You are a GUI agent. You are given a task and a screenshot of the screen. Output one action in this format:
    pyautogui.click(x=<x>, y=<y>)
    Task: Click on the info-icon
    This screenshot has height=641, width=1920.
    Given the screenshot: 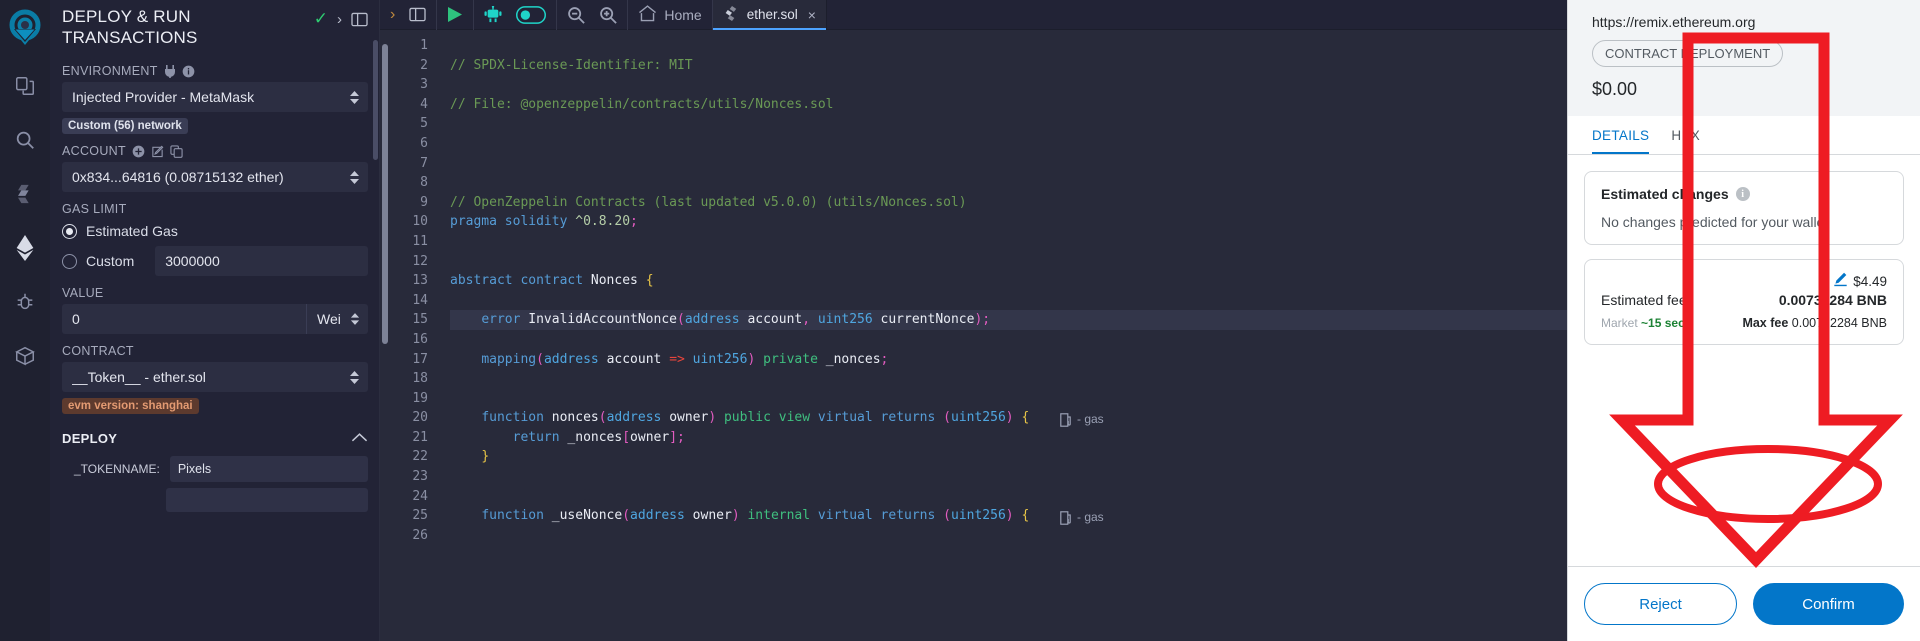 What is the action you would take?
    pyautogui.click(x=188, y=71)
    